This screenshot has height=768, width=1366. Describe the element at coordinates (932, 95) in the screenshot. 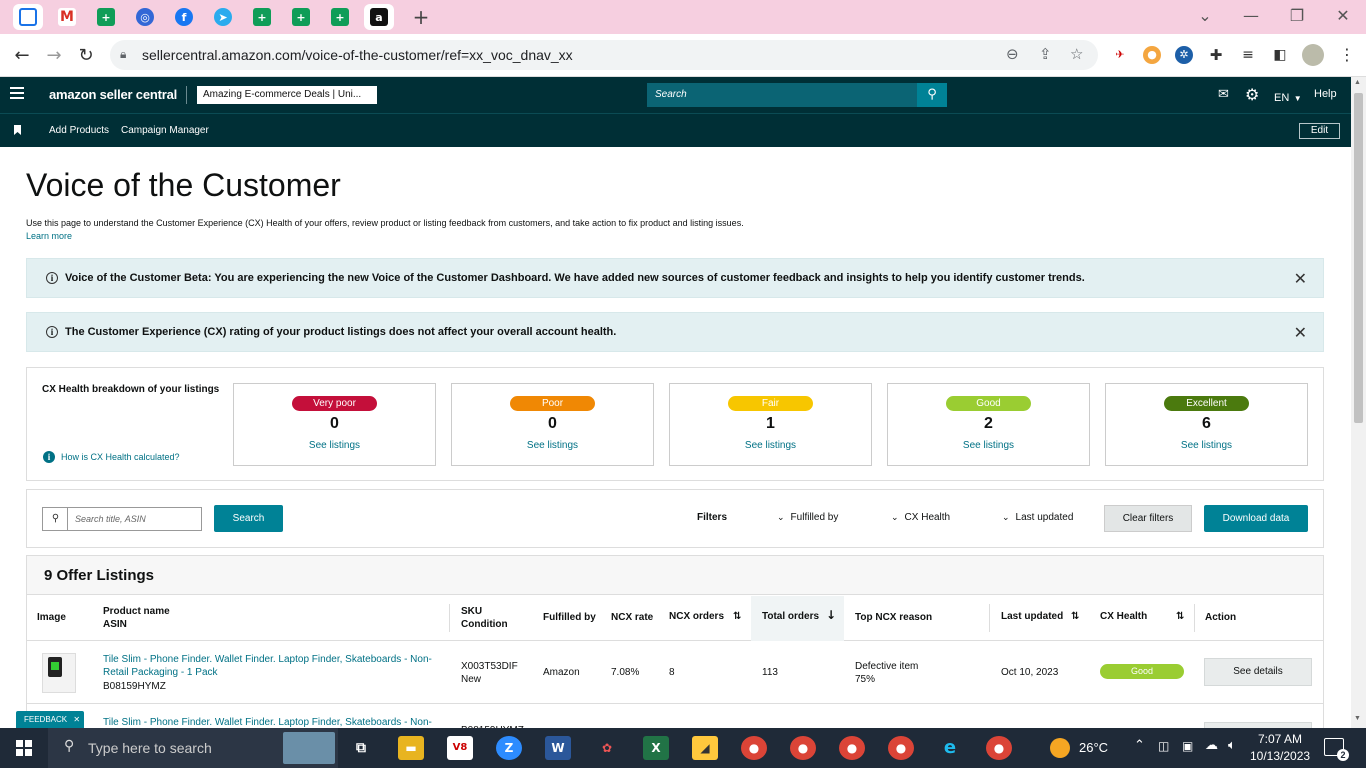

I see `search-icon: ⚲` at that location.